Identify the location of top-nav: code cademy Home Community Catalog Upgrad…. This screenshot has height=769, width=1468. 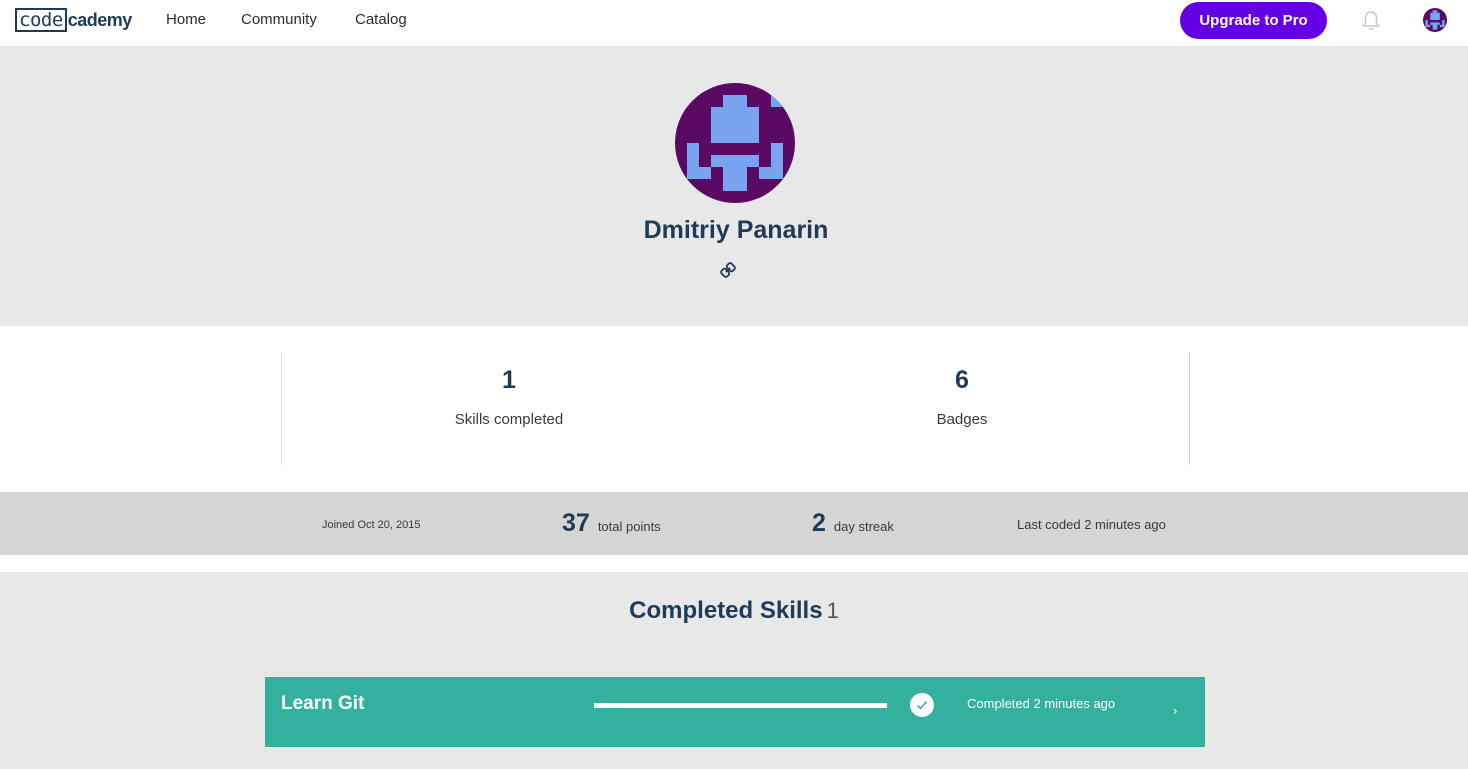
(734, 23).